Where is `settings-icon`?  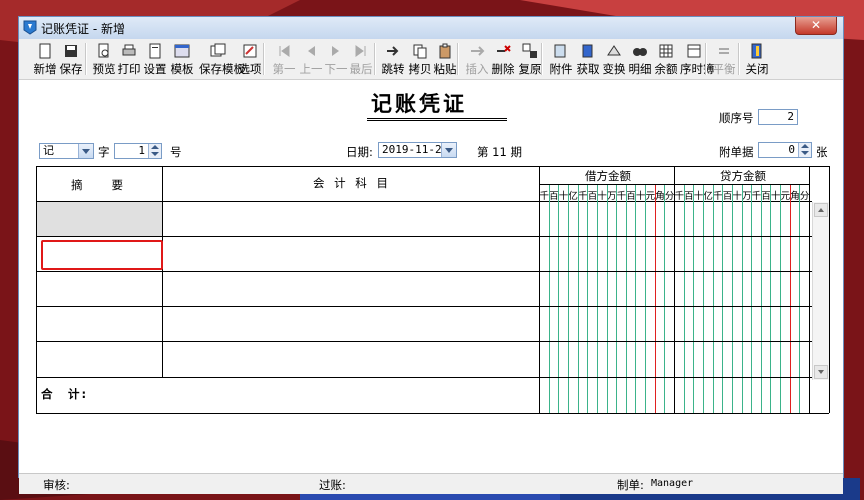 settings-icon is located at coordinates (155, 51).